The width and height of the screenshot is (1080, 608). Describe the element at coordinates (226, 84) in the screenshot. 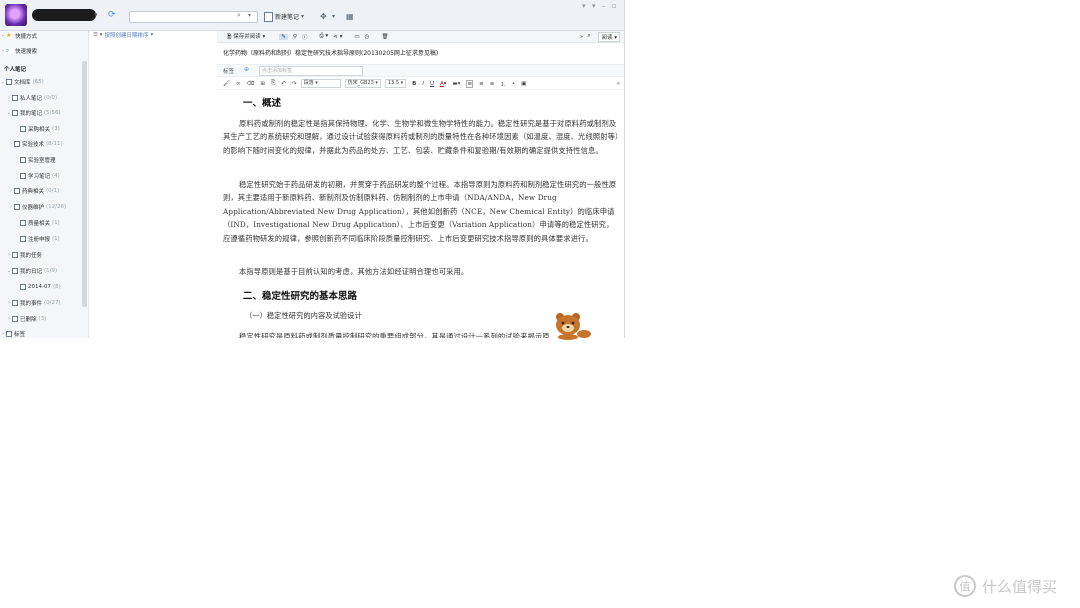

I see `format-painter-icon: 🖌` at that location.